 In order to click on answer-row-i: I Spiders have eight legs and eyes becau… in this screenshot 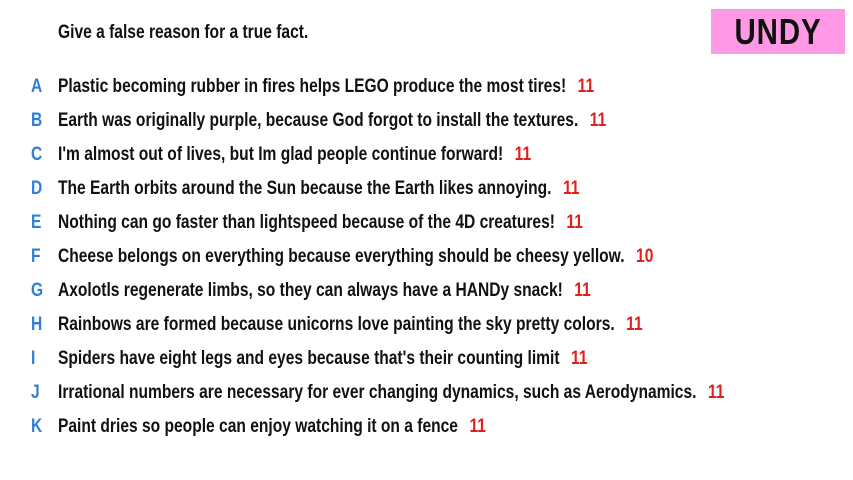, I will do `click(426, 359)`.